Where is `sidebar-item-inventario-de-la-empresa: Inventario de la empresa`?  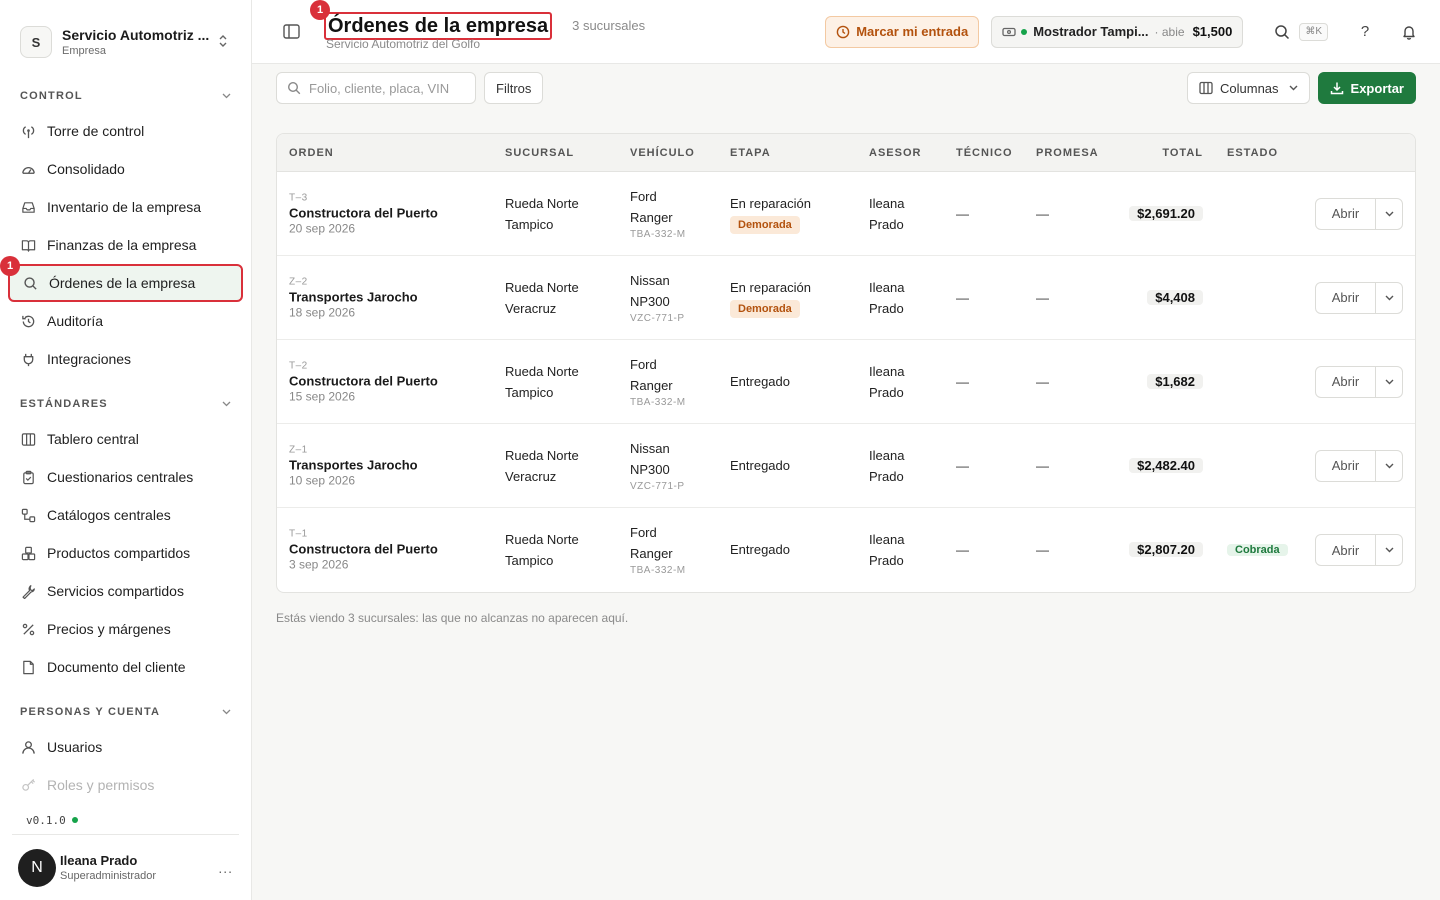
sidebar-item-inventario-de-la-empresa: Inventario de la empresa is located at coordinates (125, 207).